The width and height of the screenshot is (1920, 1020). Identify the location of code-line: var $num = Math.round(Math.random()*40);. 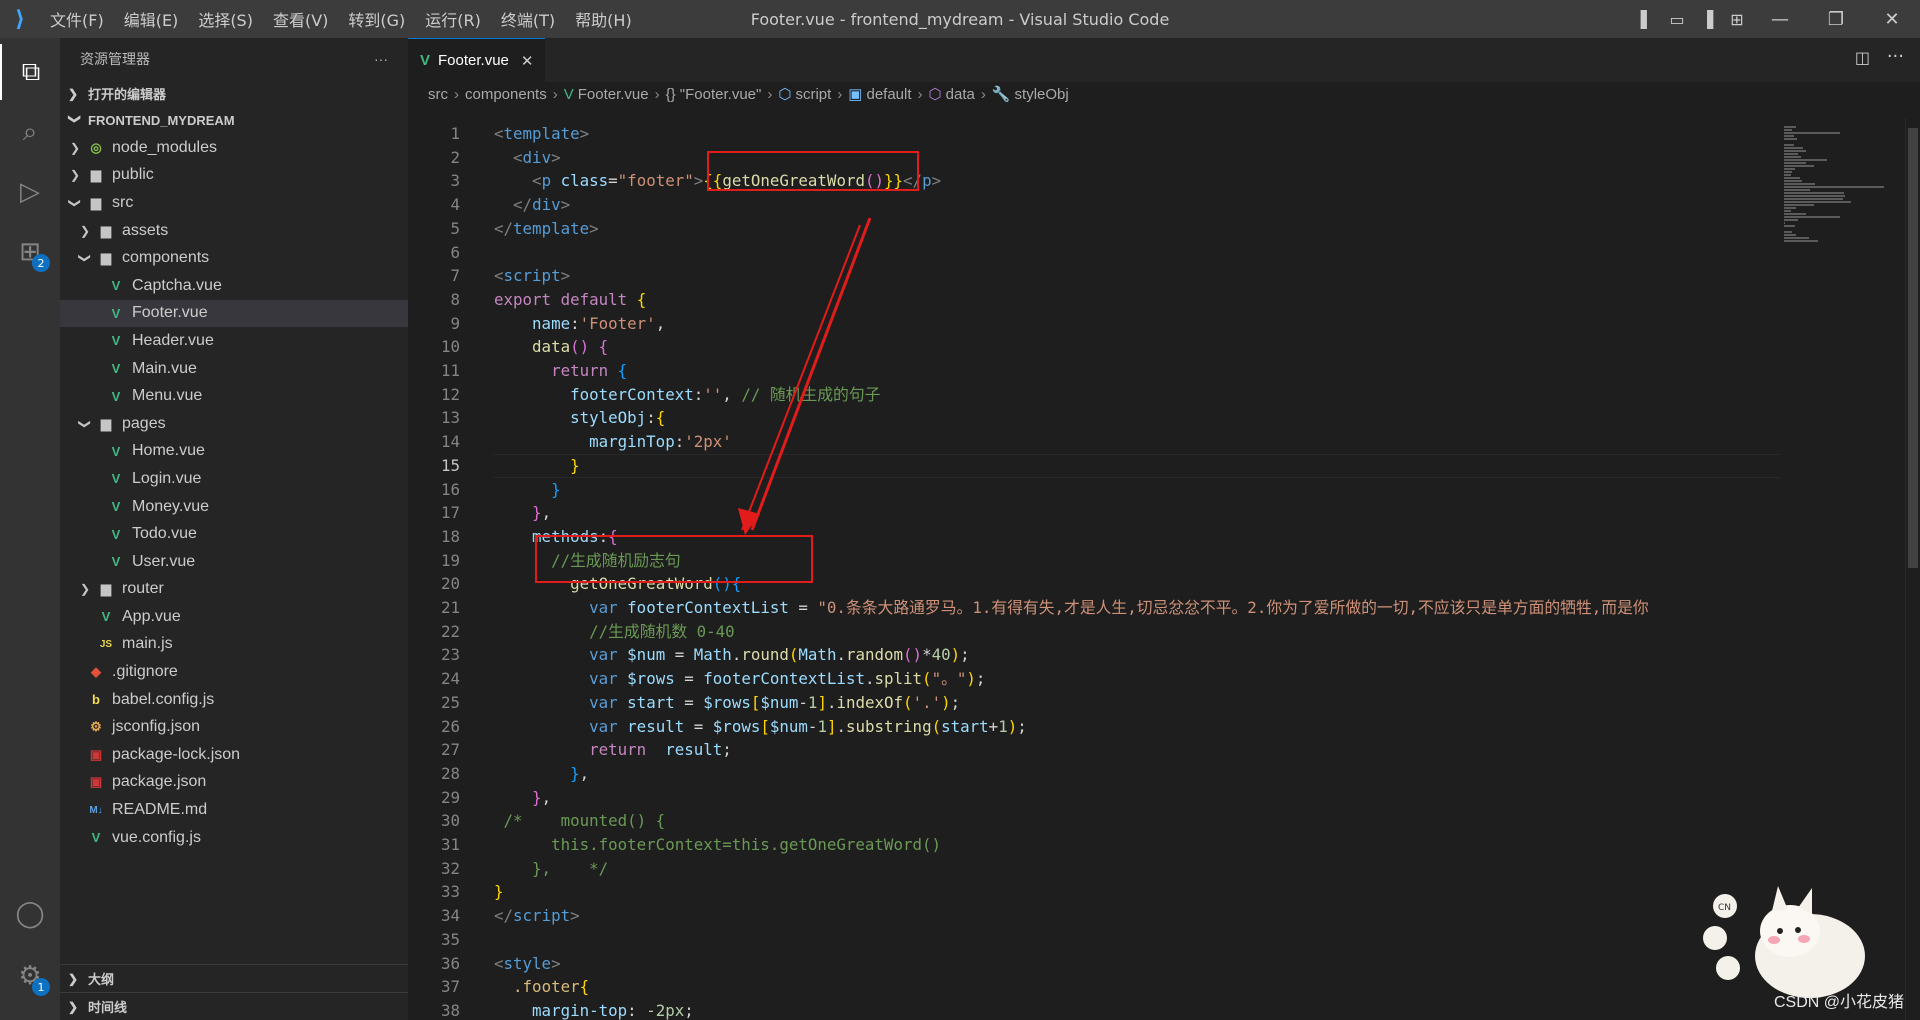
(732, 655).